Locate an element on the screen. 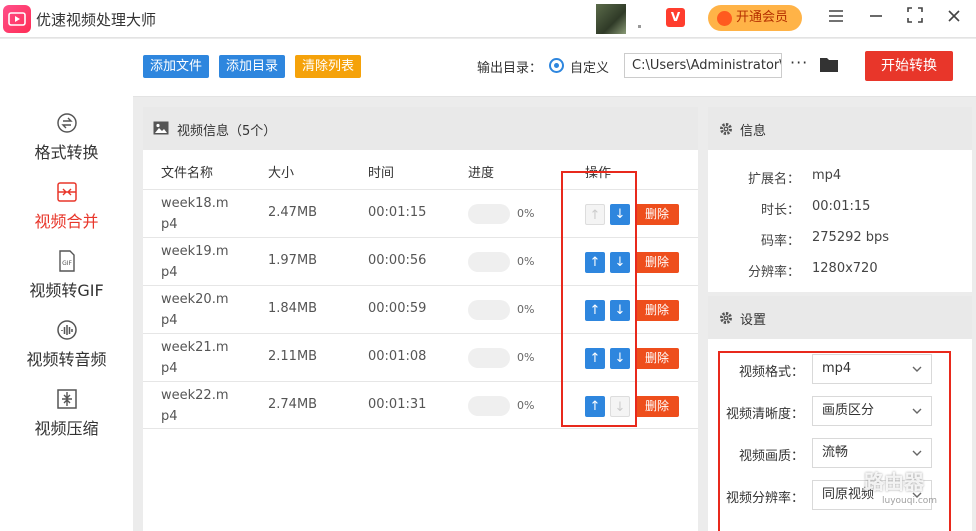 The width and height of the screenshot is (976, 531). info-value-duration: 00:01:15 is located at coordinates (841, 206).